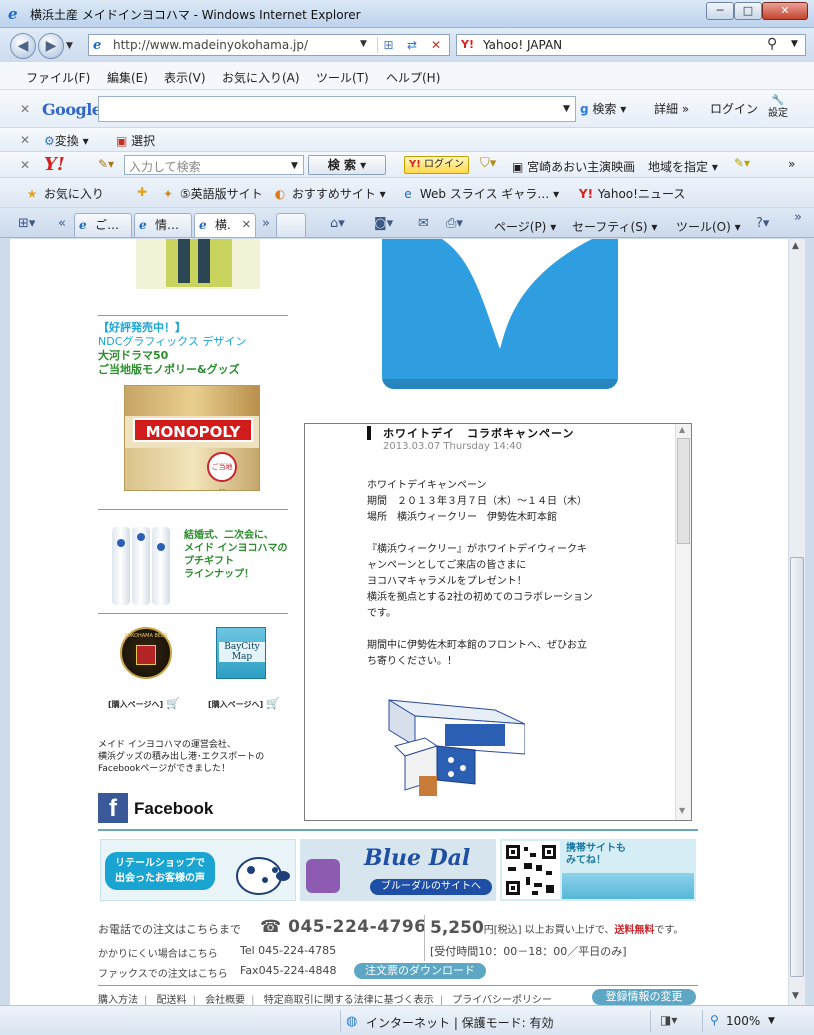  What do you see at coordinates (294, 166) in the screenshot?
I see `yahoo-history-dropdown: ▼` at bounding box center [294, 166].